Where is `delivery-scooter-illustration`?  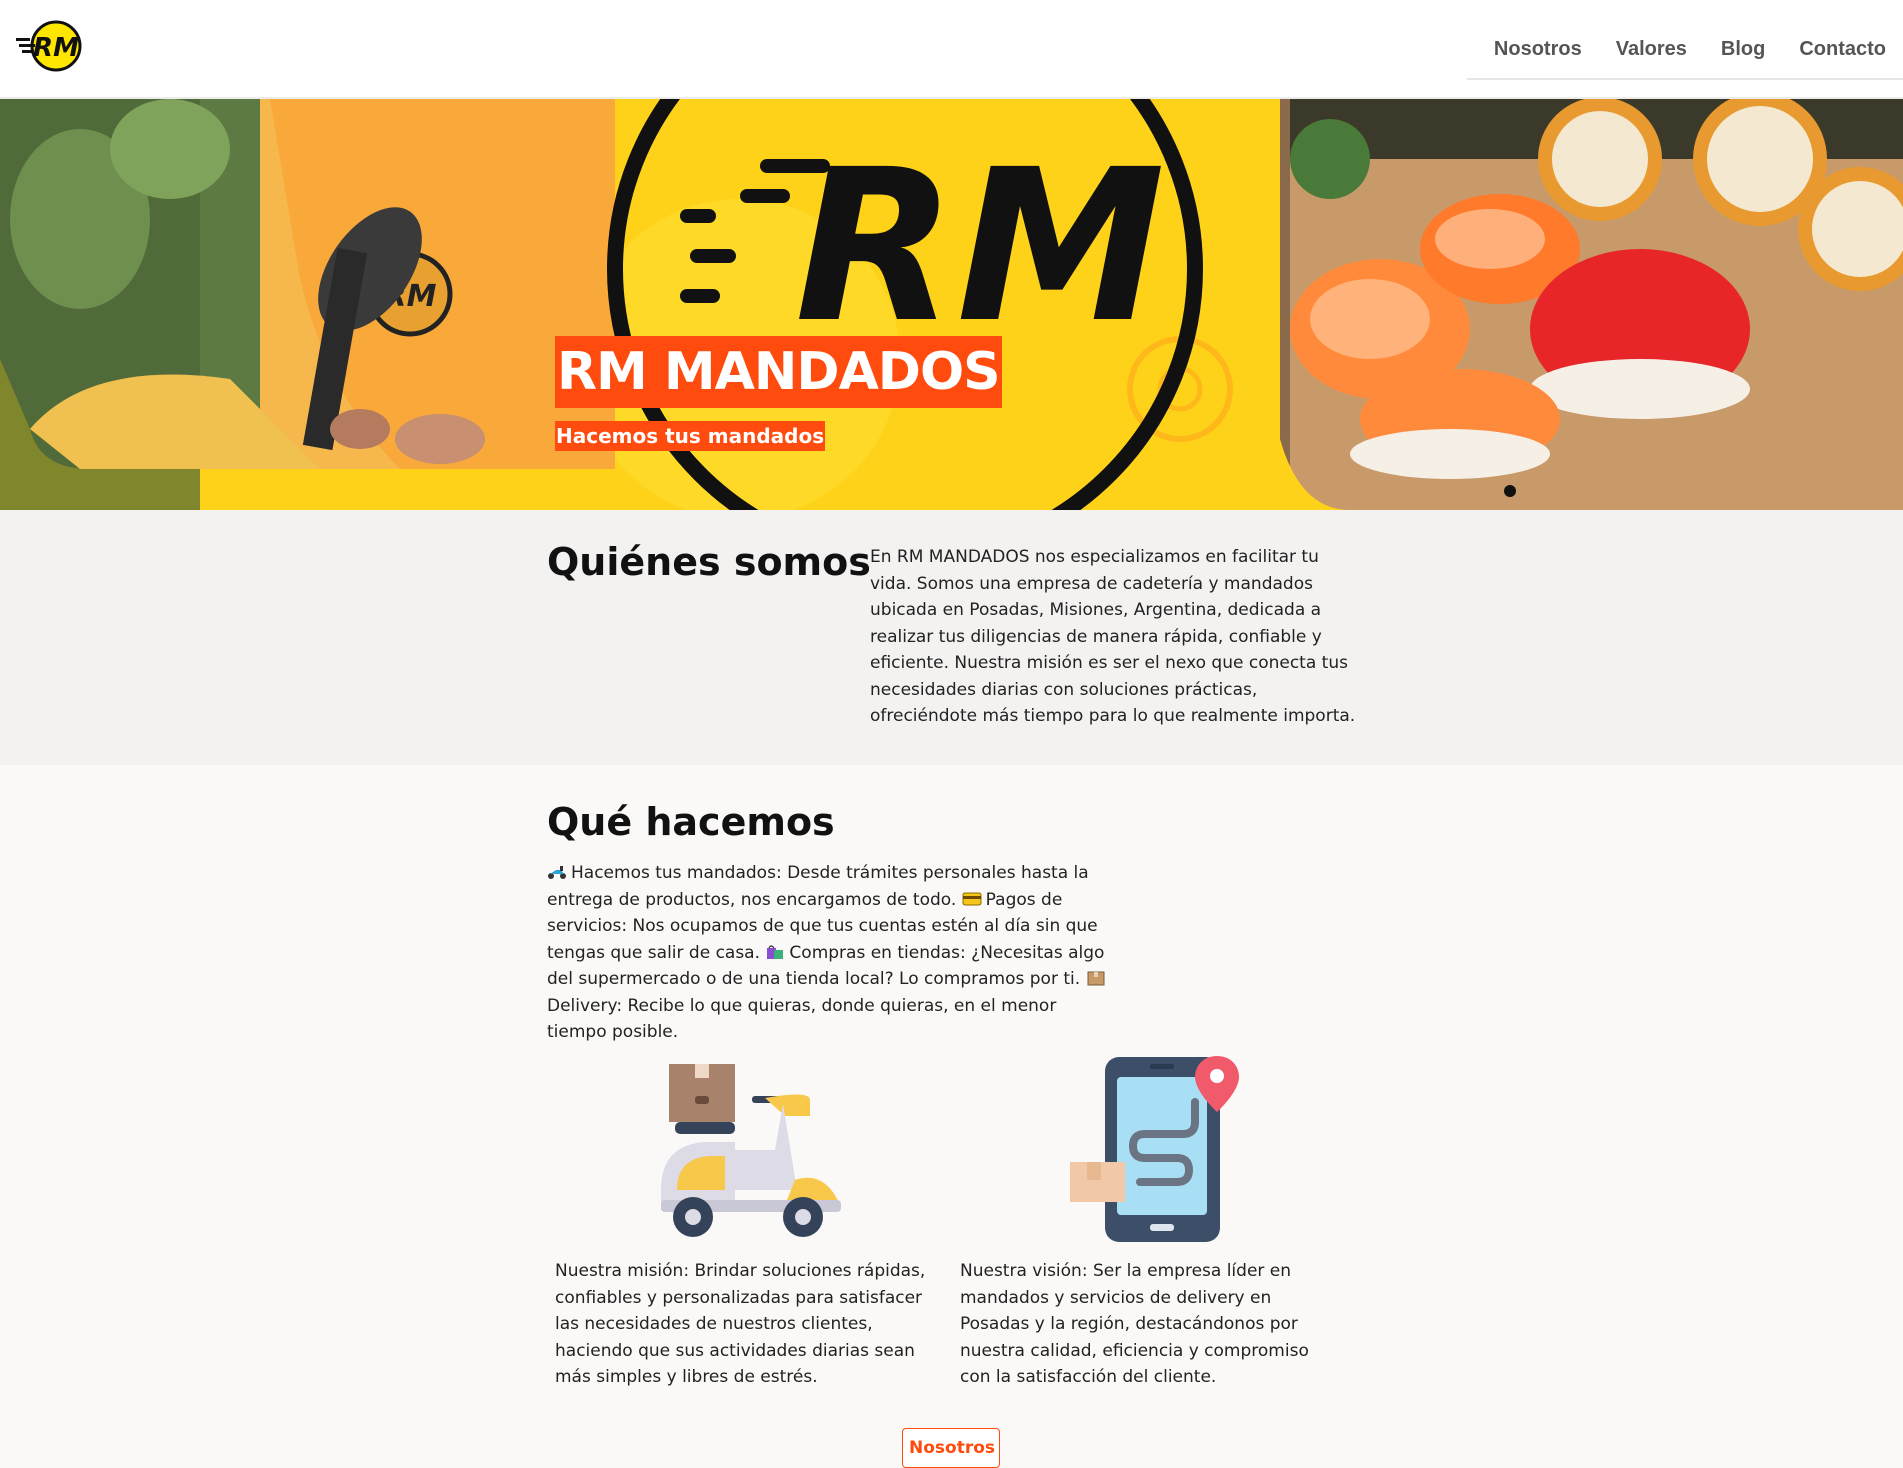
delivery-scooter-illustration is located at coordinates (751, 1150).